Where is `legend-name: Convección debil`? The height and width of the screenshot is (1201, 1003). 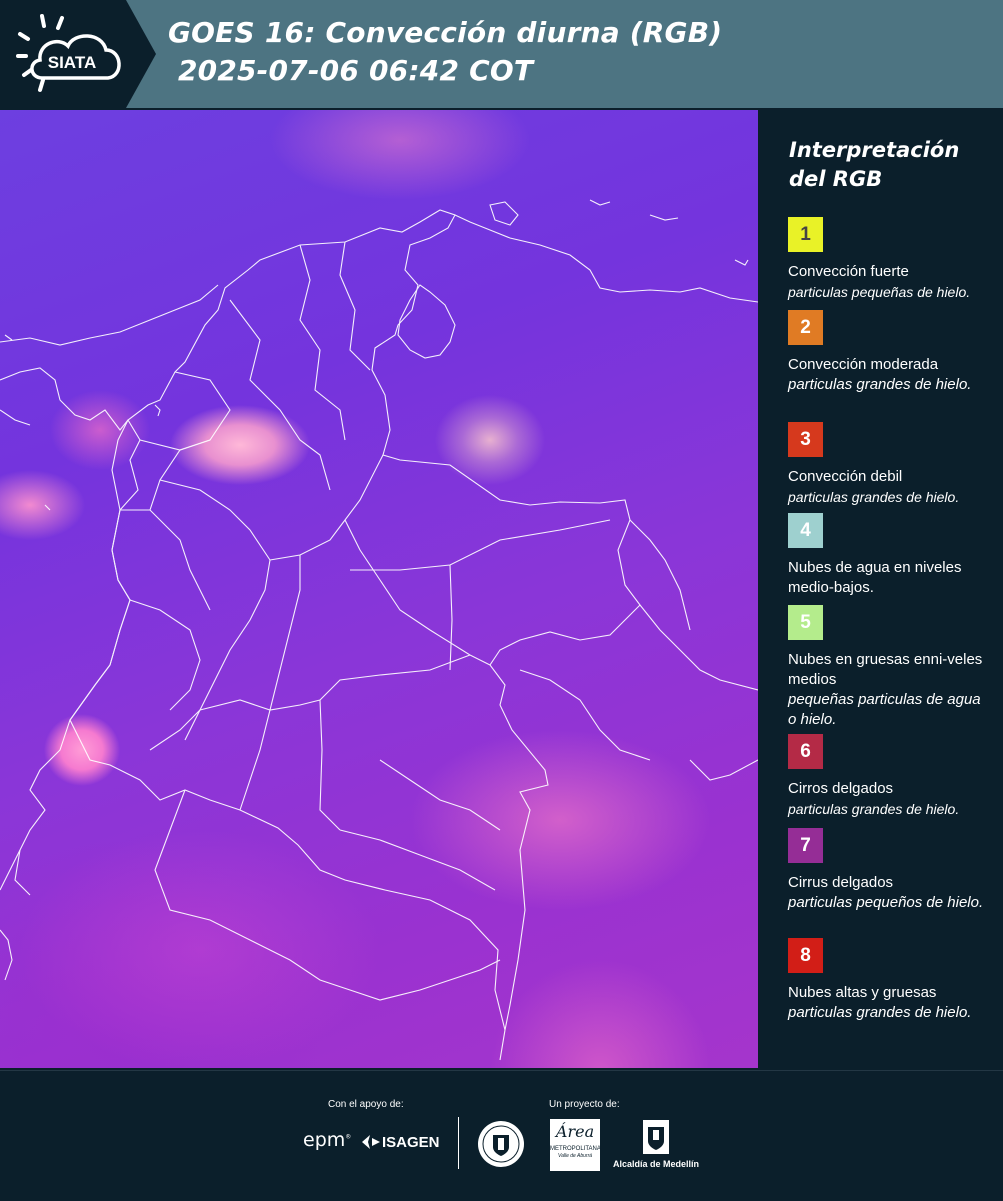
legend-name: Convección debil is located at coordinates (845, 476).